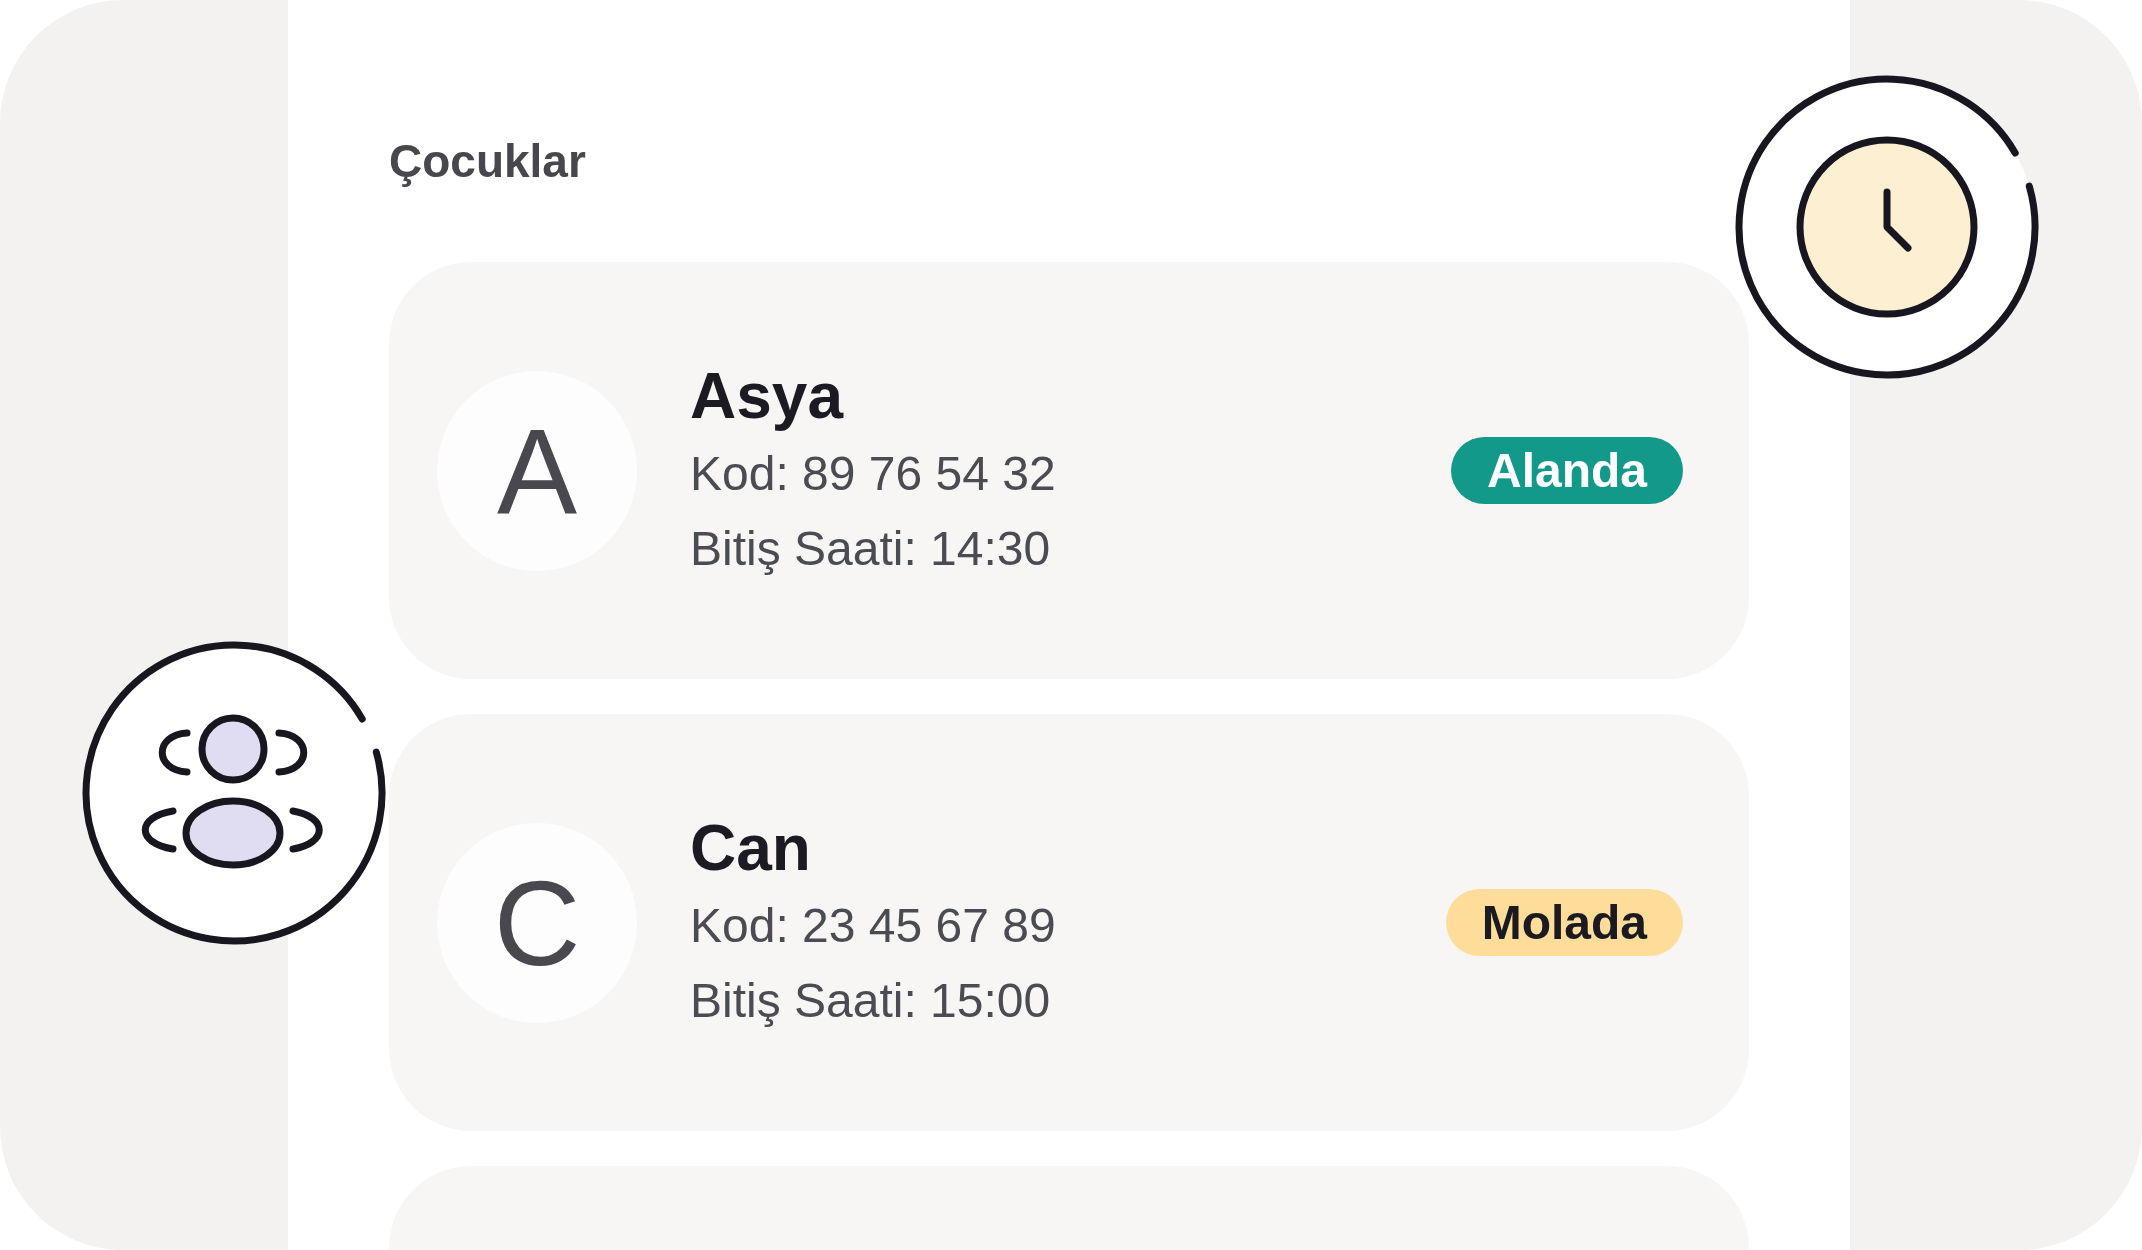  I want to click on avatar: C, so click(537, 922).